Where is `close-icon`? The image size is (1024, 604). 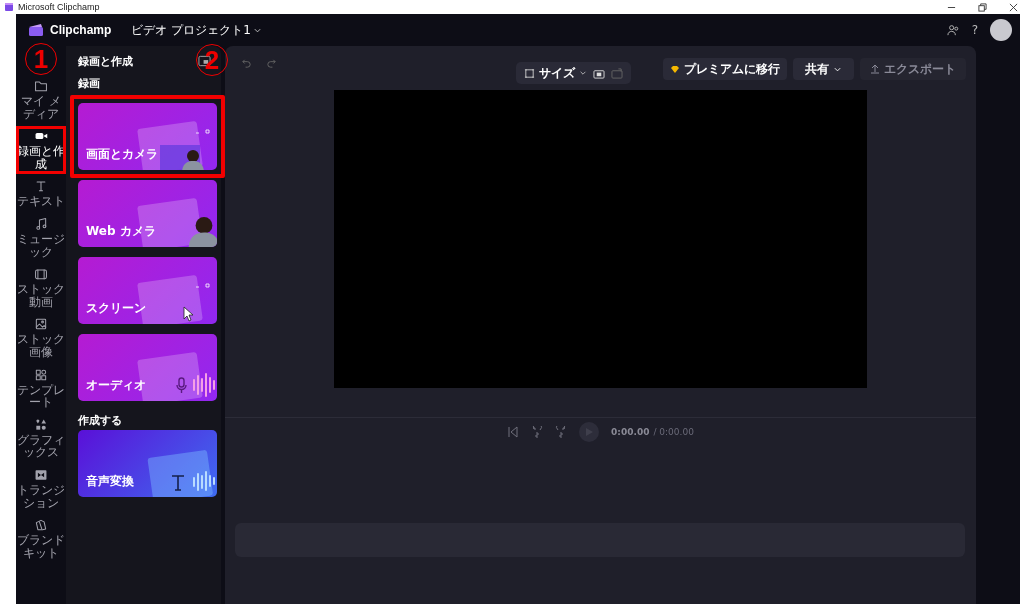 close-icon is located at coordinates (1013, 7).